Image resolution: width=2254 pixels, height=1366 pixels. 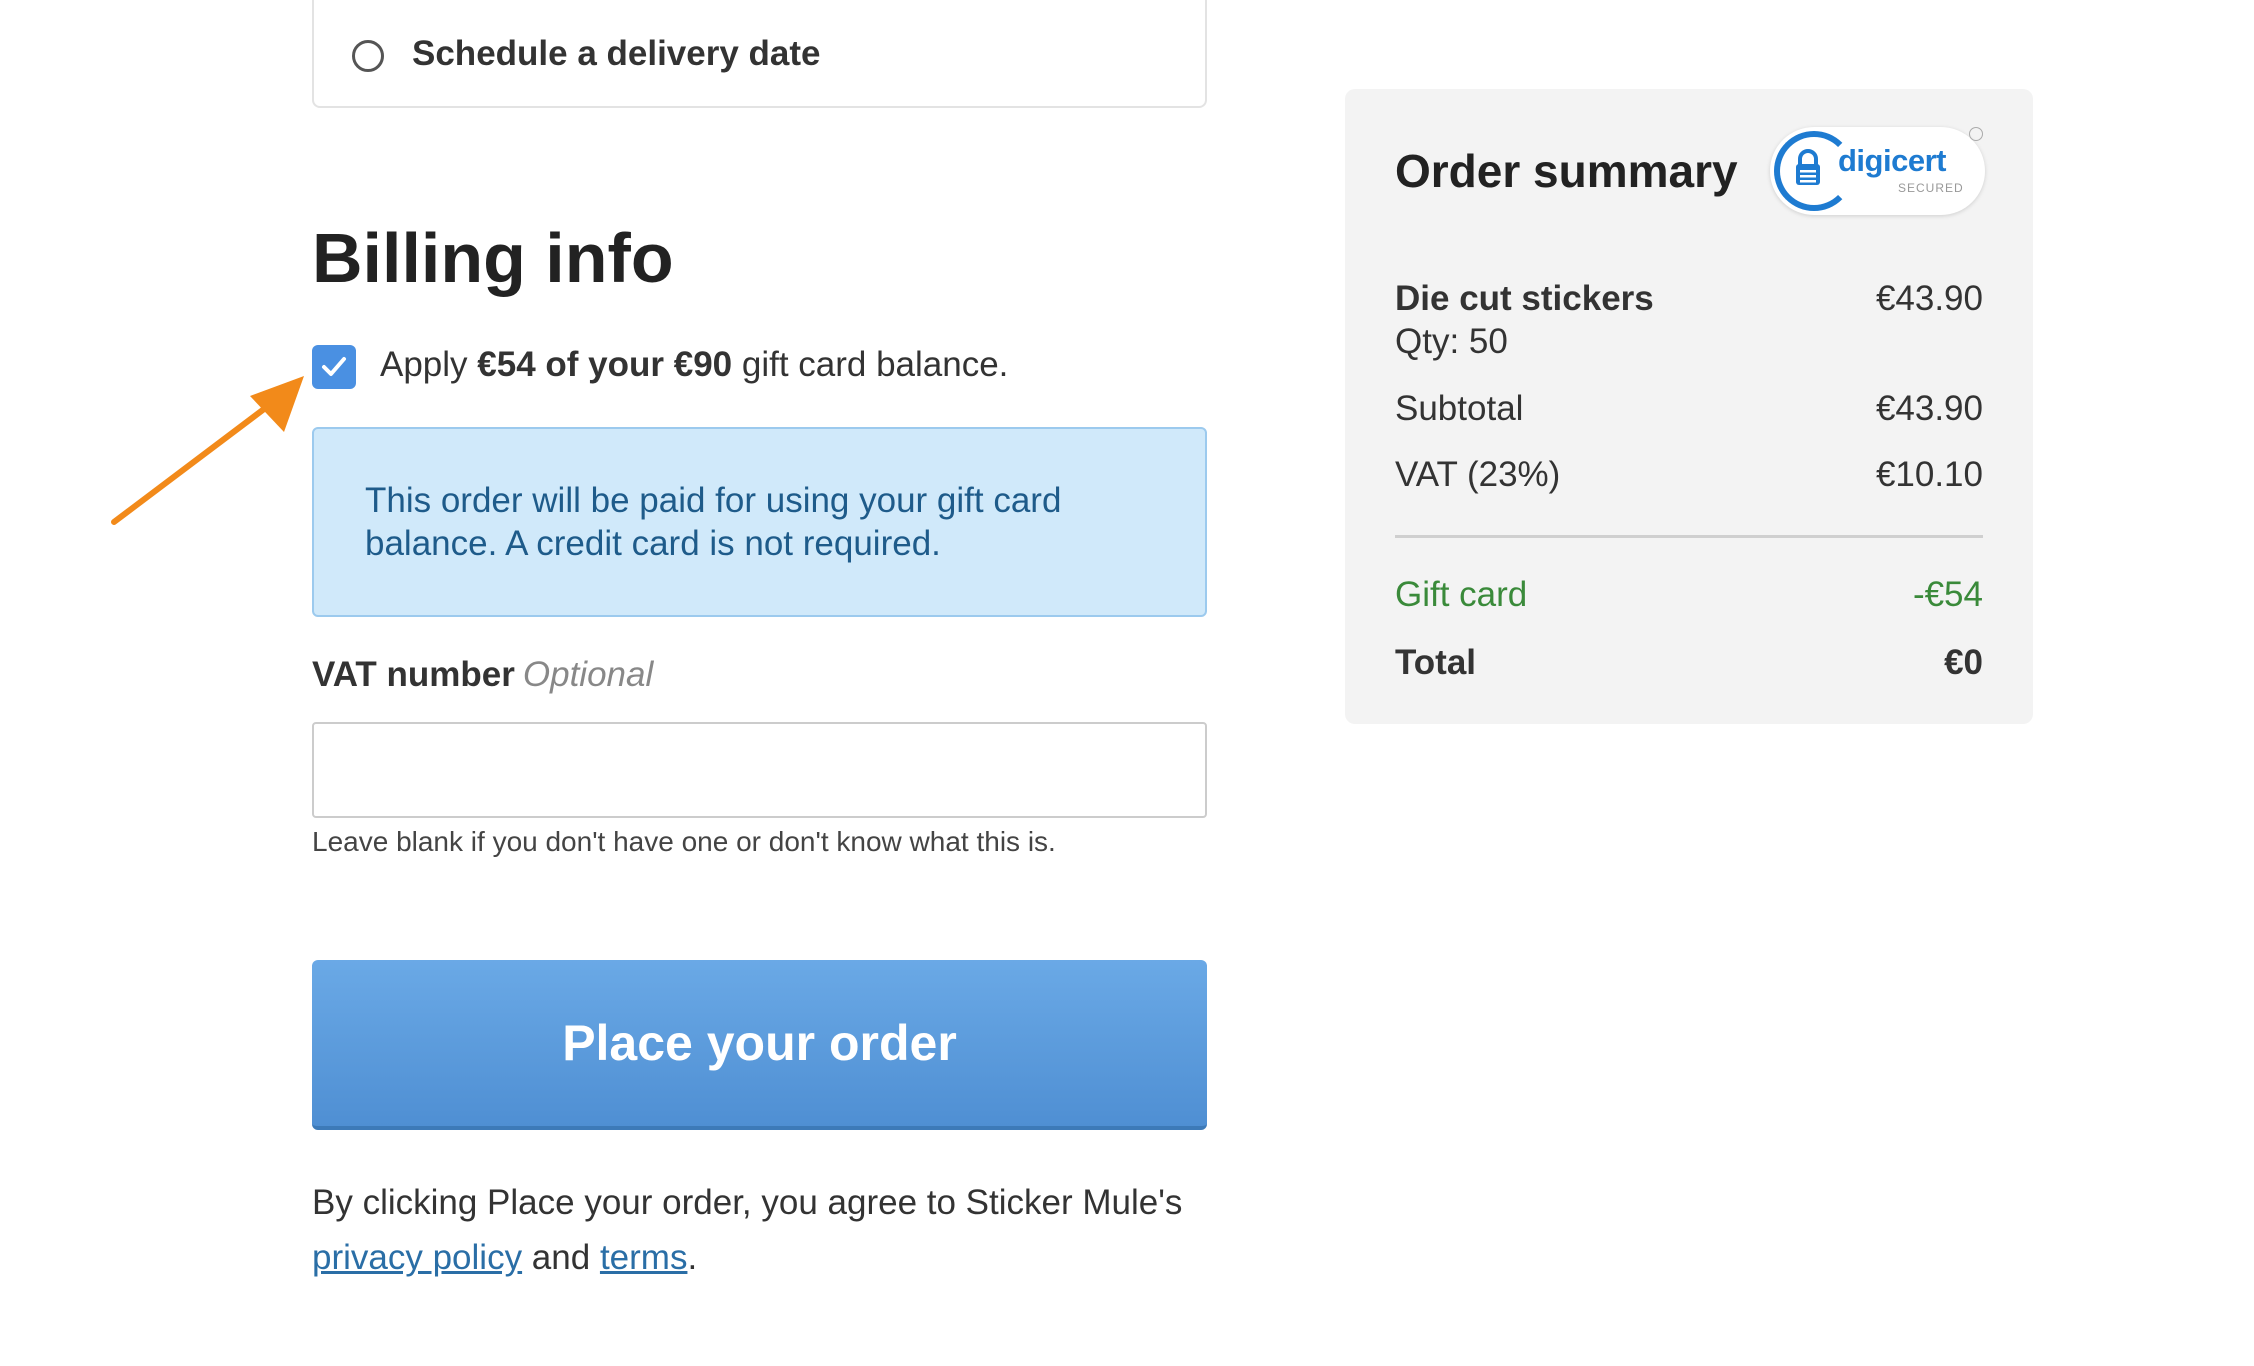 What do you see at coordinates (1929, 298) in the screenshot?
I see `item-price: €43.90` at bounding box center [1929, 298].